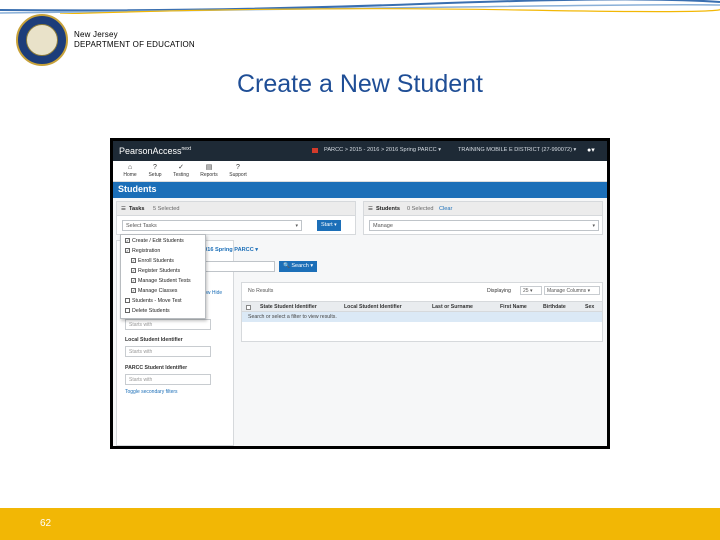  I want to click on app-logo-sup: next, so click(186, 149).